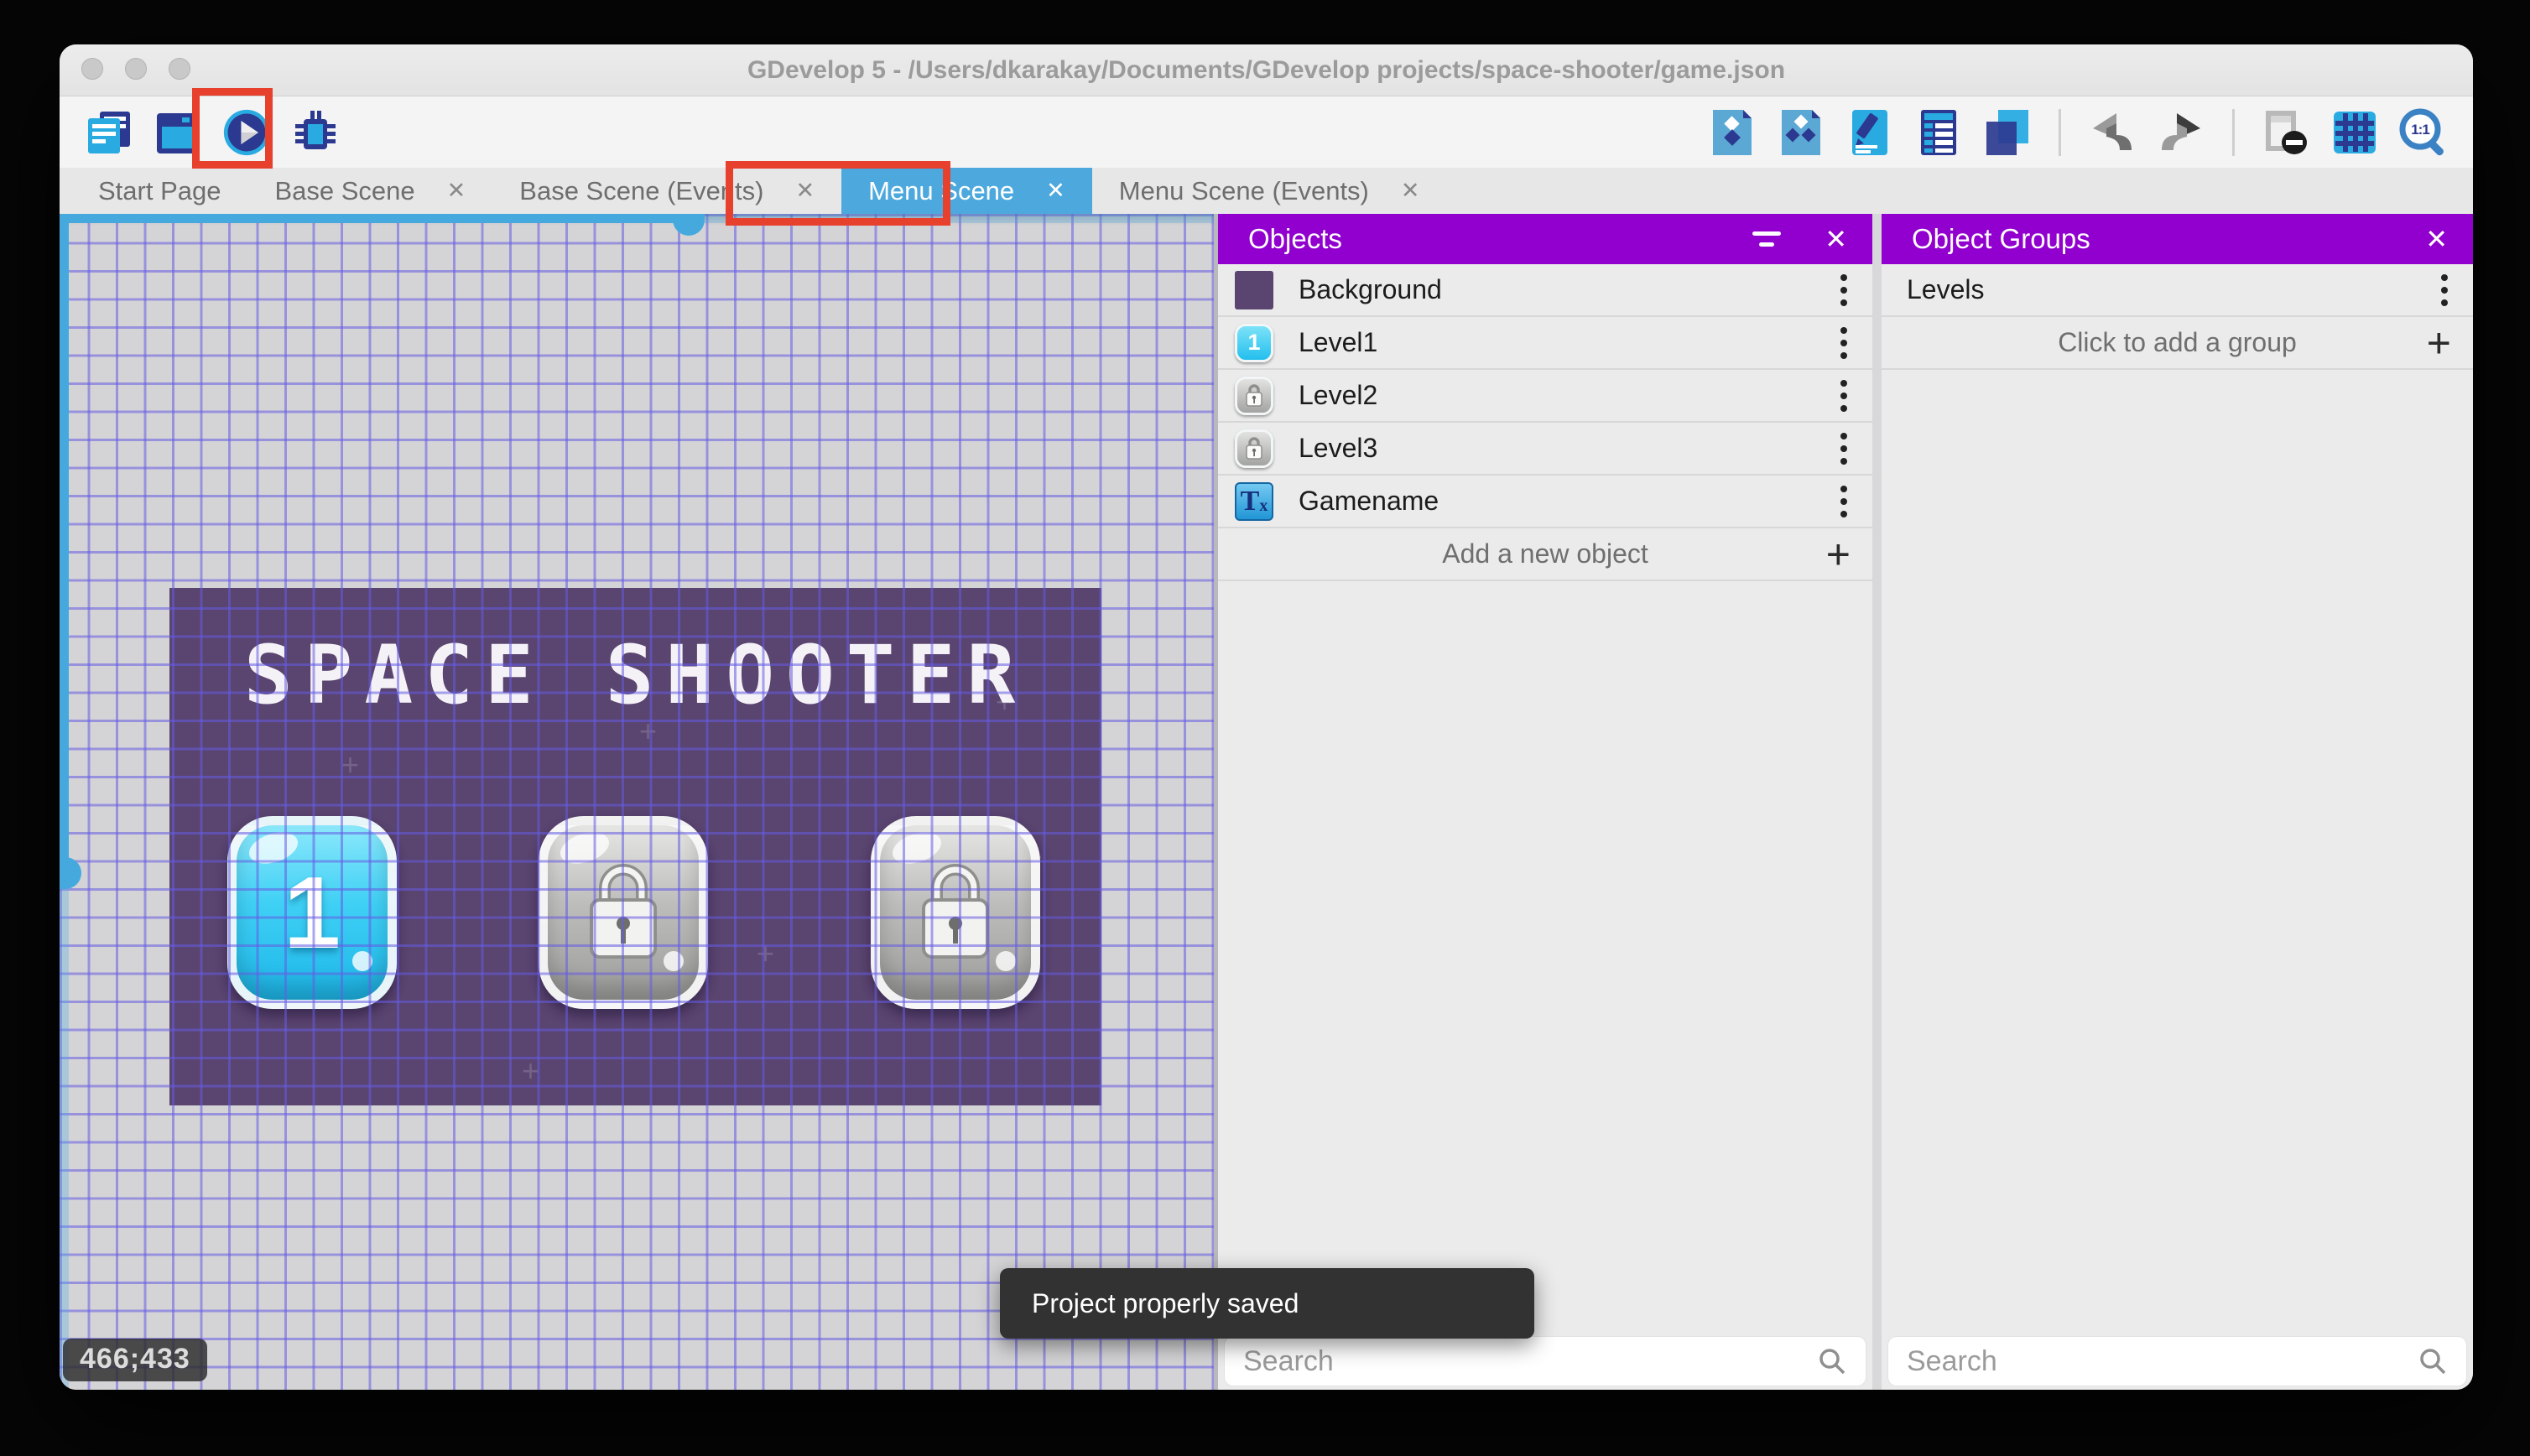  I want to click on save-toast: Project properly saved, so click(1267, 1303).